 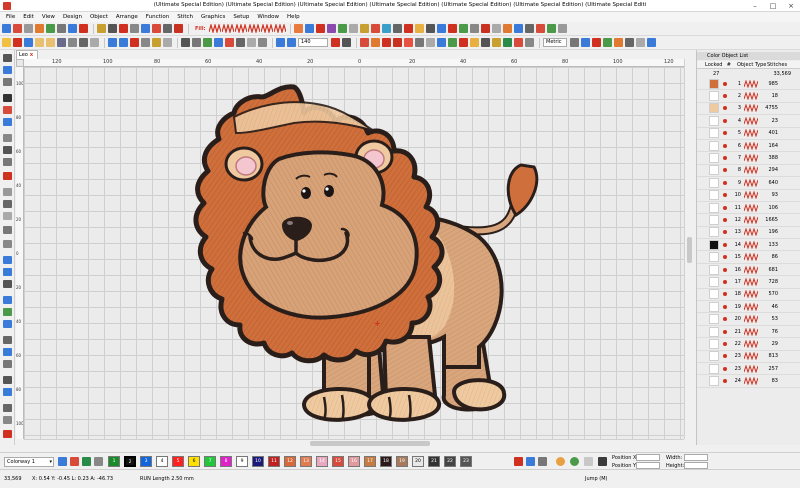 I want to click on thread-spool-icon, so click(x=98, y=461).